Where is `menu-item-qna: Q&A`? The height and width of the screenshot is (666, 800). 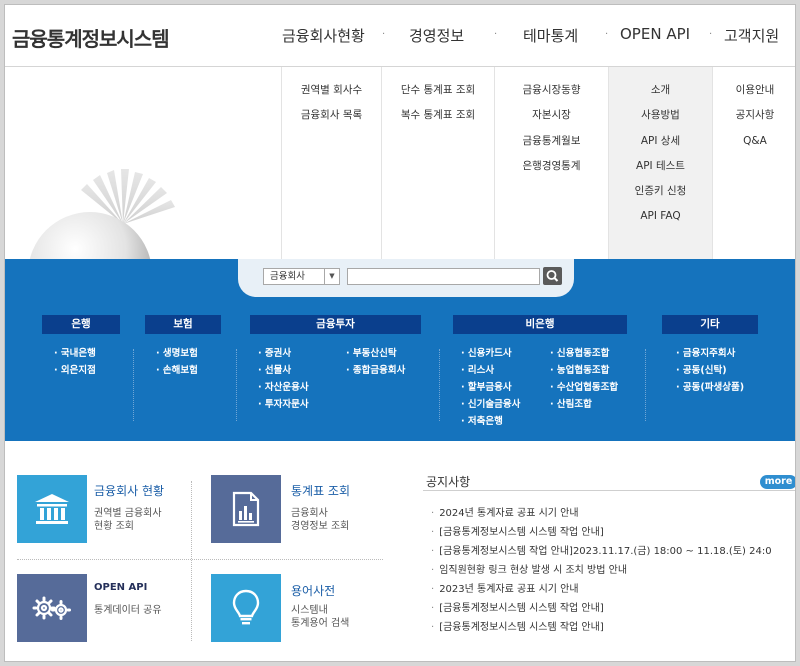
menu-item-qna: Q&A is located at coordinates (754, 141).